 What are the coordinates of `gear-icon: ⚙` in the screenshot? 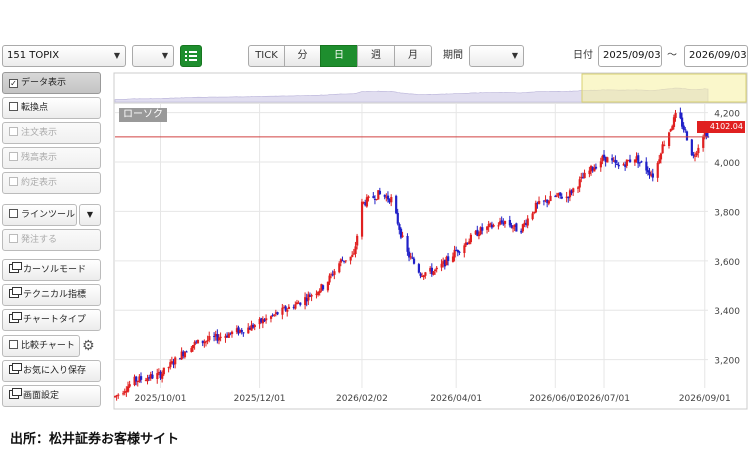 It's located at (88, 346).